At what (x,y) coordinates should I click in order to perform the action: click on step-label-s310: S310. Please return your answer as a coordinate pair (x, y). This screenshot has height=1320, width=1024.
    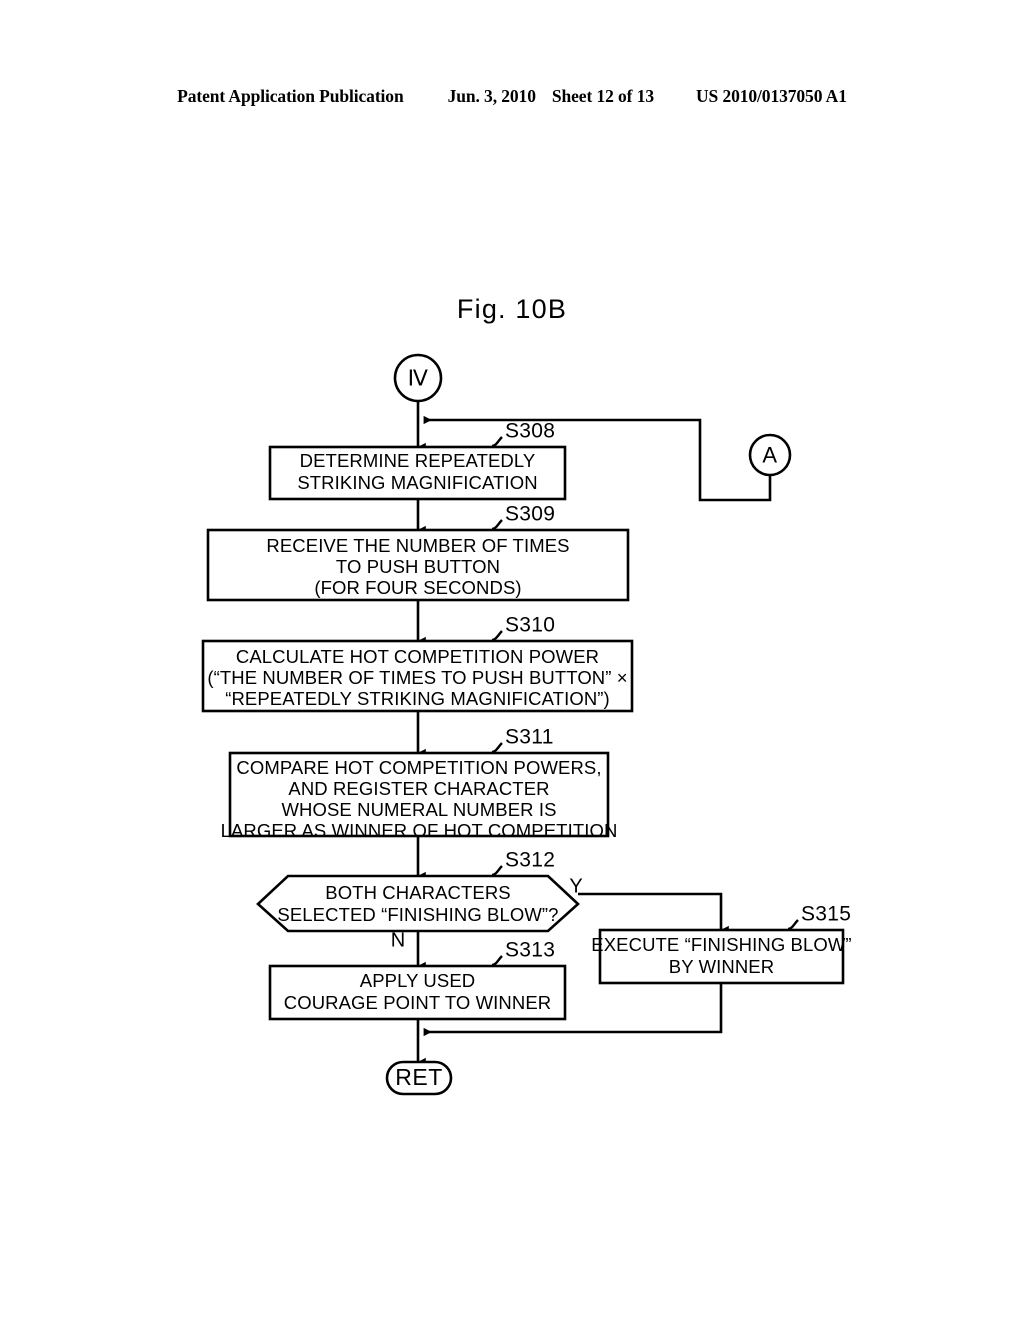
    Looking at the image, I should click on (530, 625).